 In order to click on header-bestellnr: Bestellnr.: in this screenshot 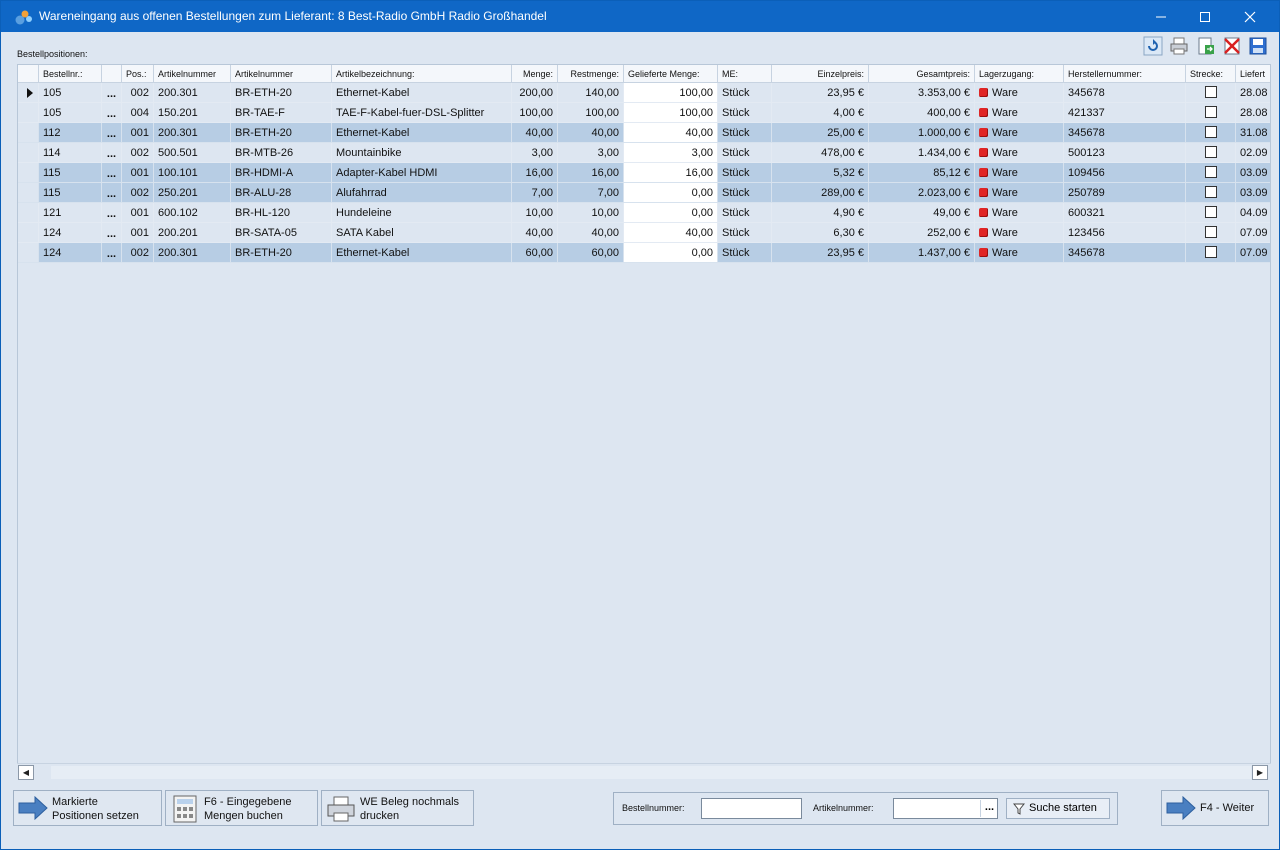, I will do `click(70, 74)`.